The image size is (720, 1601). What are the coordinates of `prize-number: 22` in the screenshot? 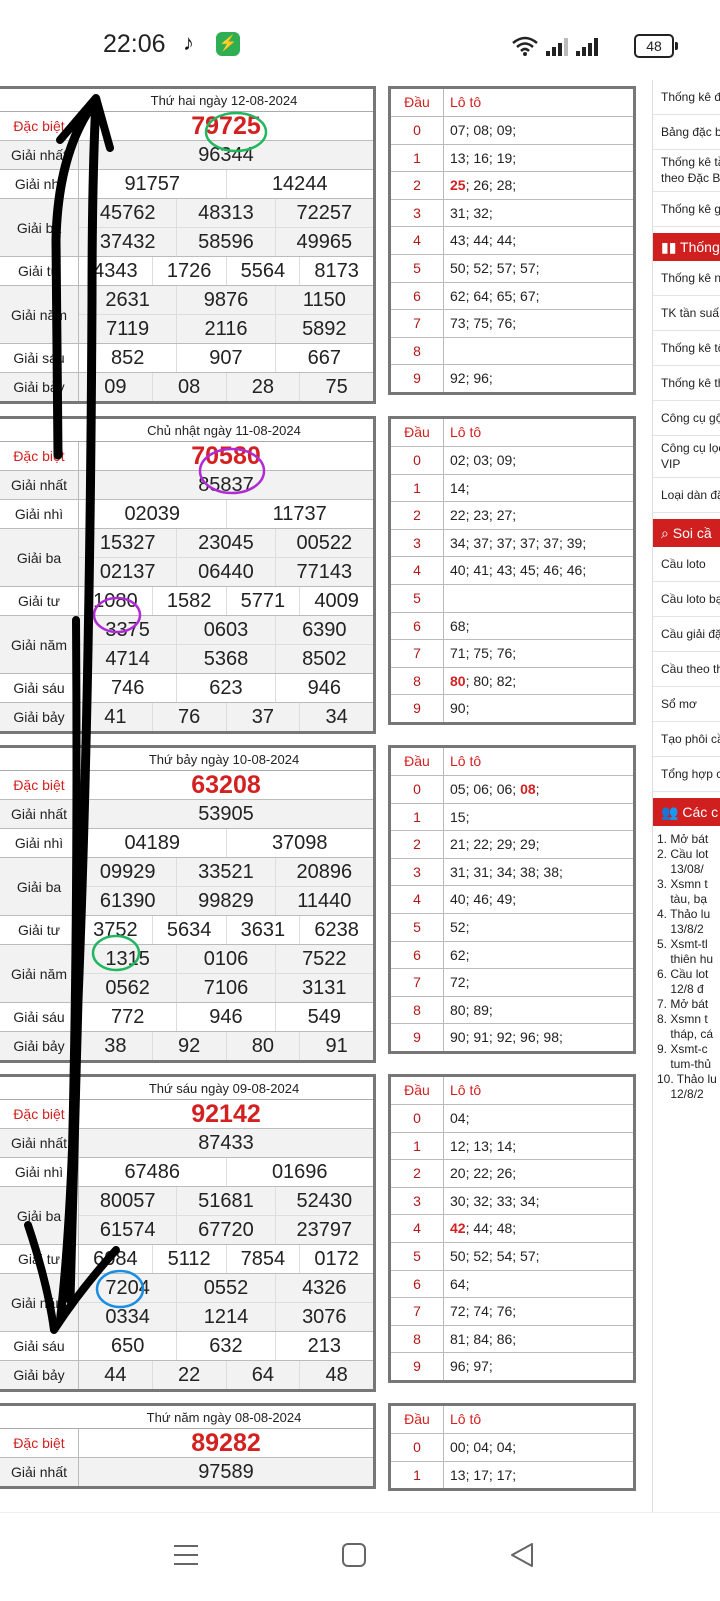 It's located at (188, 1375).